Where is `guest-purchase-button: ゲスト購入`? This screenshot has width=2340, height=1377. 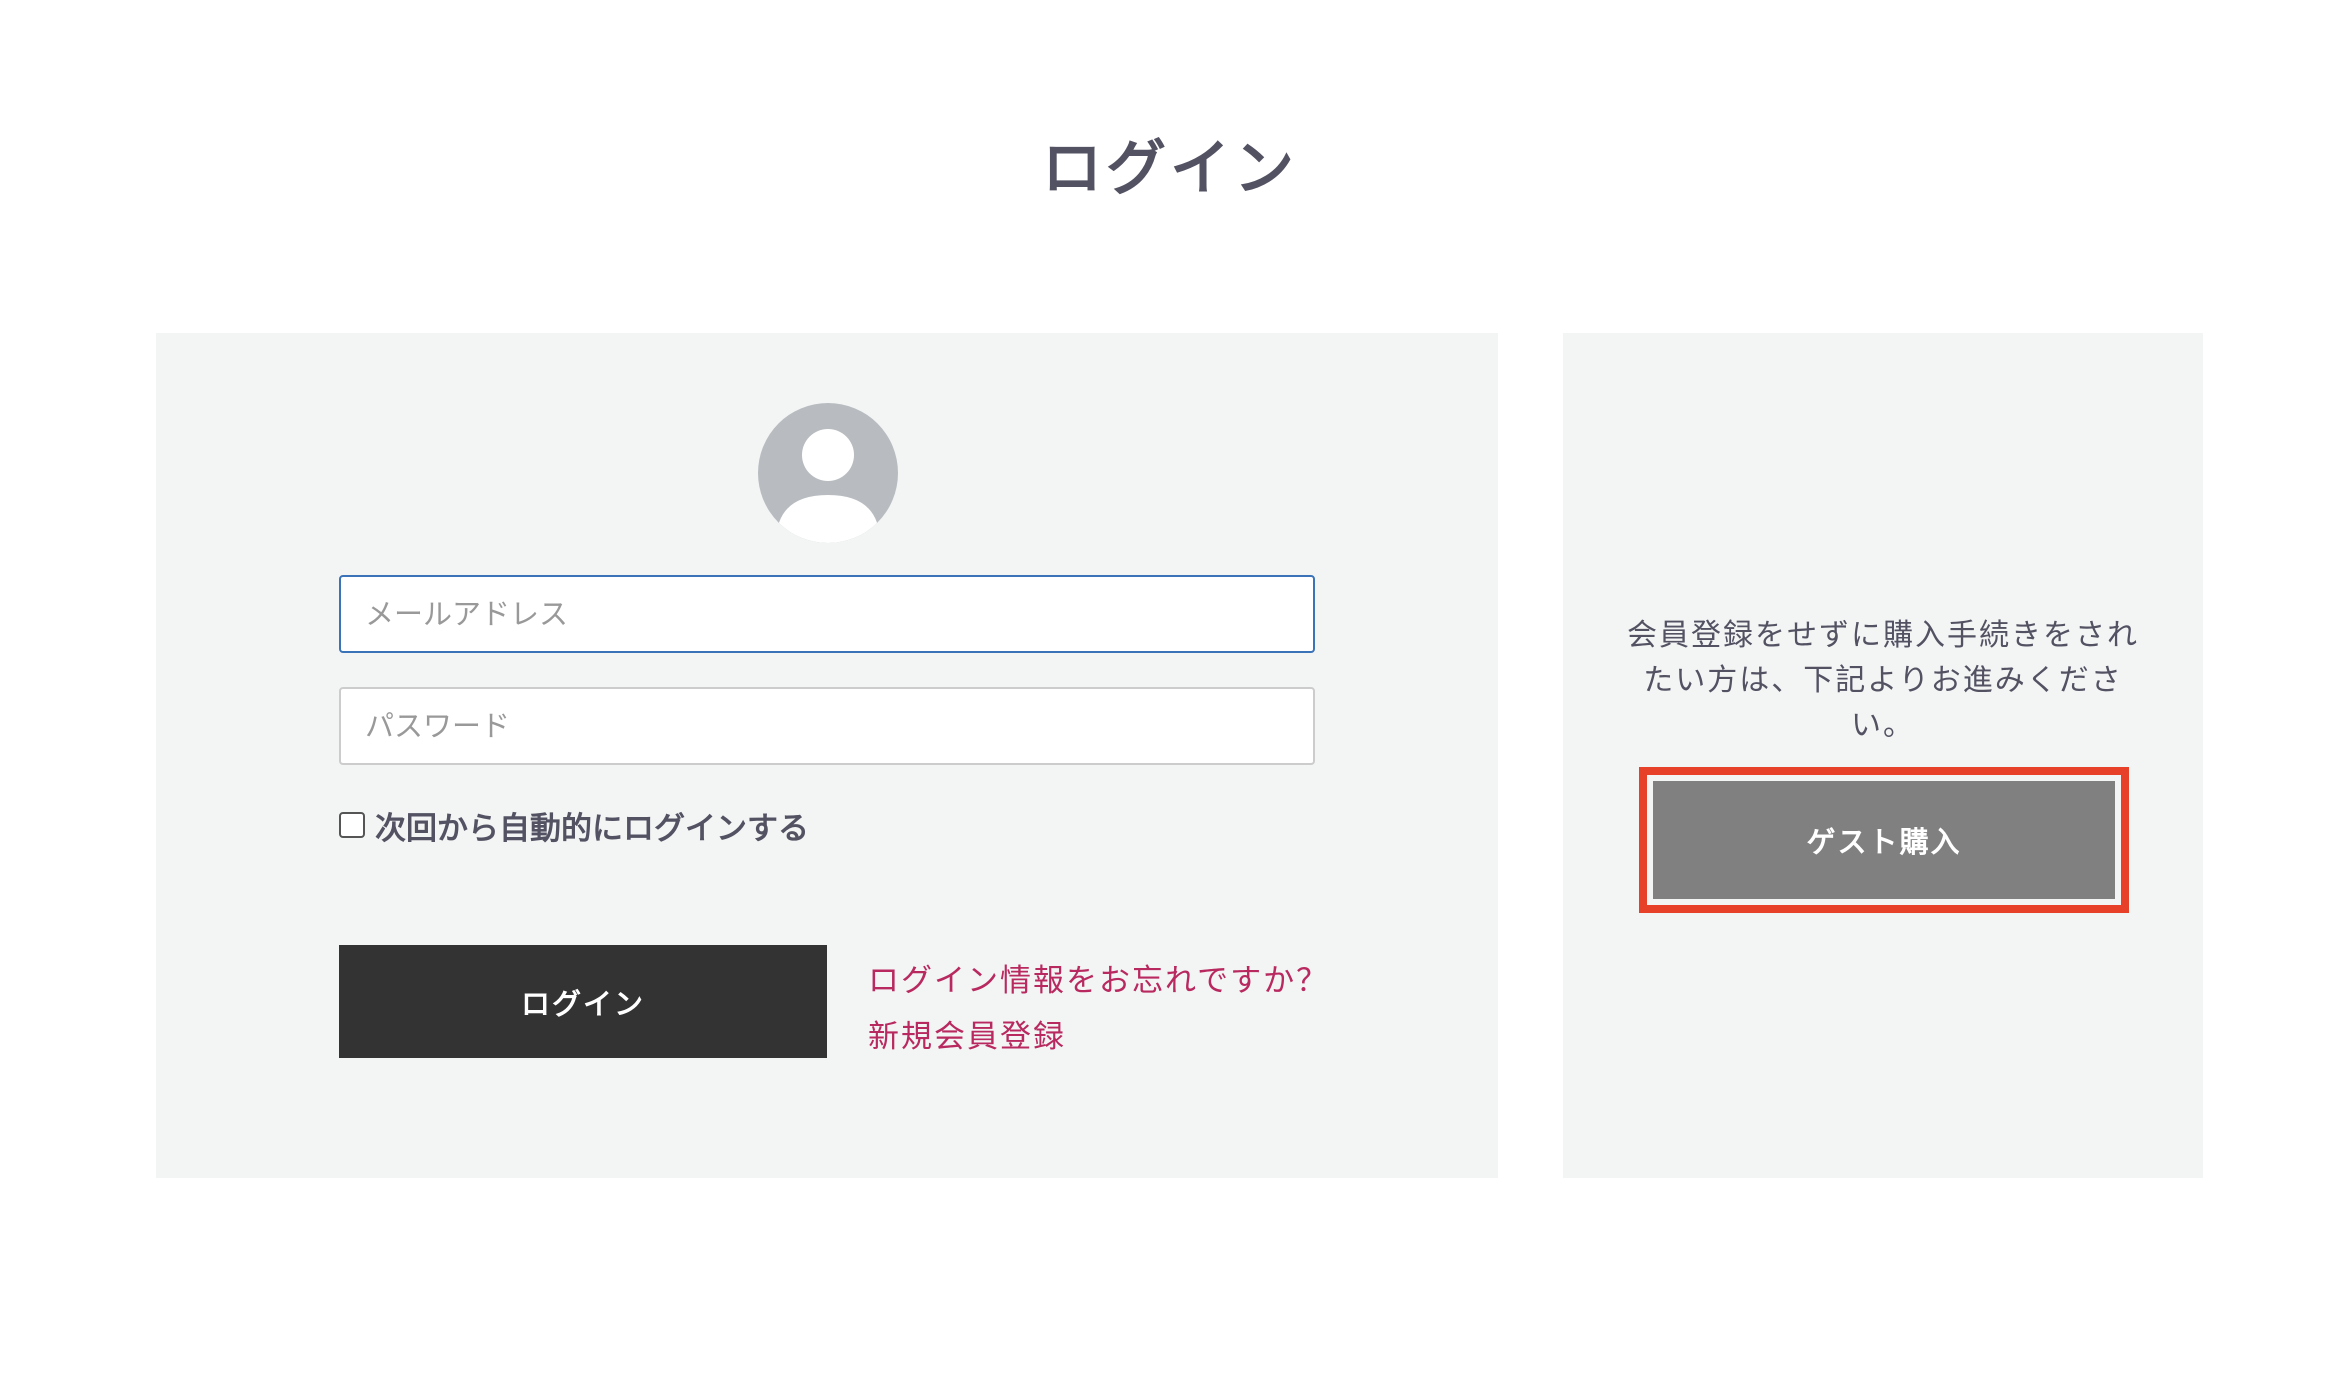 guest-purchase-button: ゲスト購入 is located at coordinates (1884, 840).